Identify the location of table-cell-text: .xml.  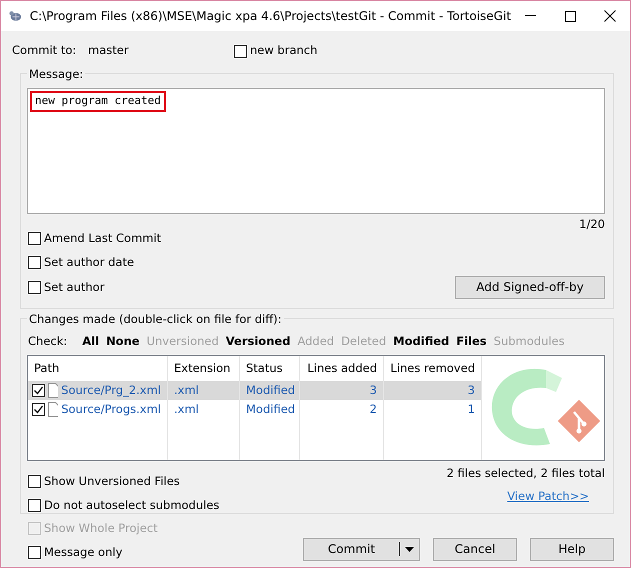
(186, 409).